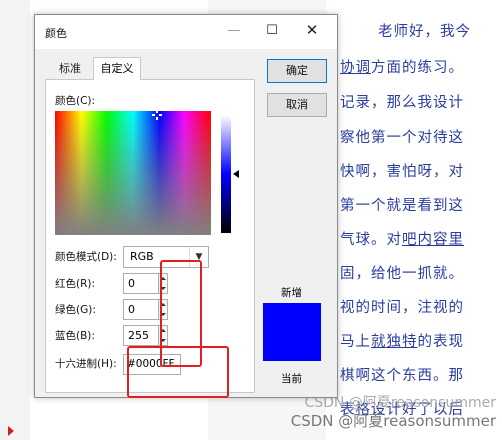 Image resolution: width=502 pixels, height=440 pixels. Describe the element at coordinates (141, 283) in the screenshot. I see `red-input: 0` at that location.